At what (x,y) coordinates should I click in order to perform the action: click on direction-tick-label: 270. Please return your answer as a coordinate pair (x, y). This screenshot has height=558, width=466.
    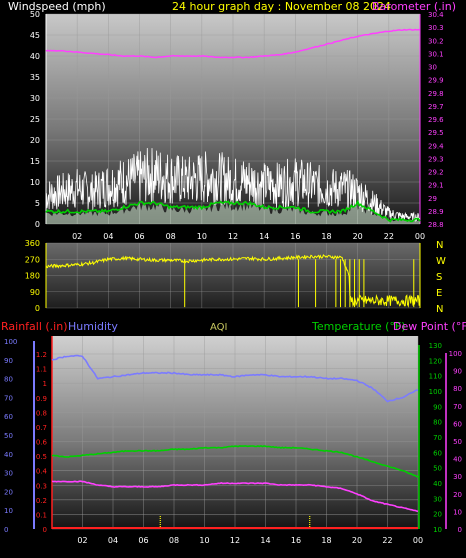
    Looking at the image, I should click on (32, 259).